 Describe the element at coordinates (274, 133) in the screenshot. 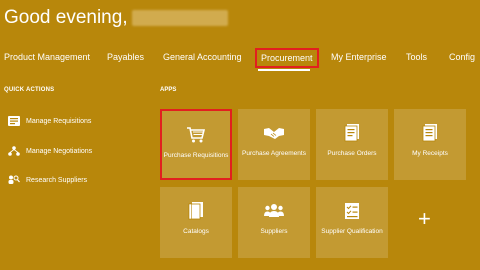

I see `handshake-icon` at that location.